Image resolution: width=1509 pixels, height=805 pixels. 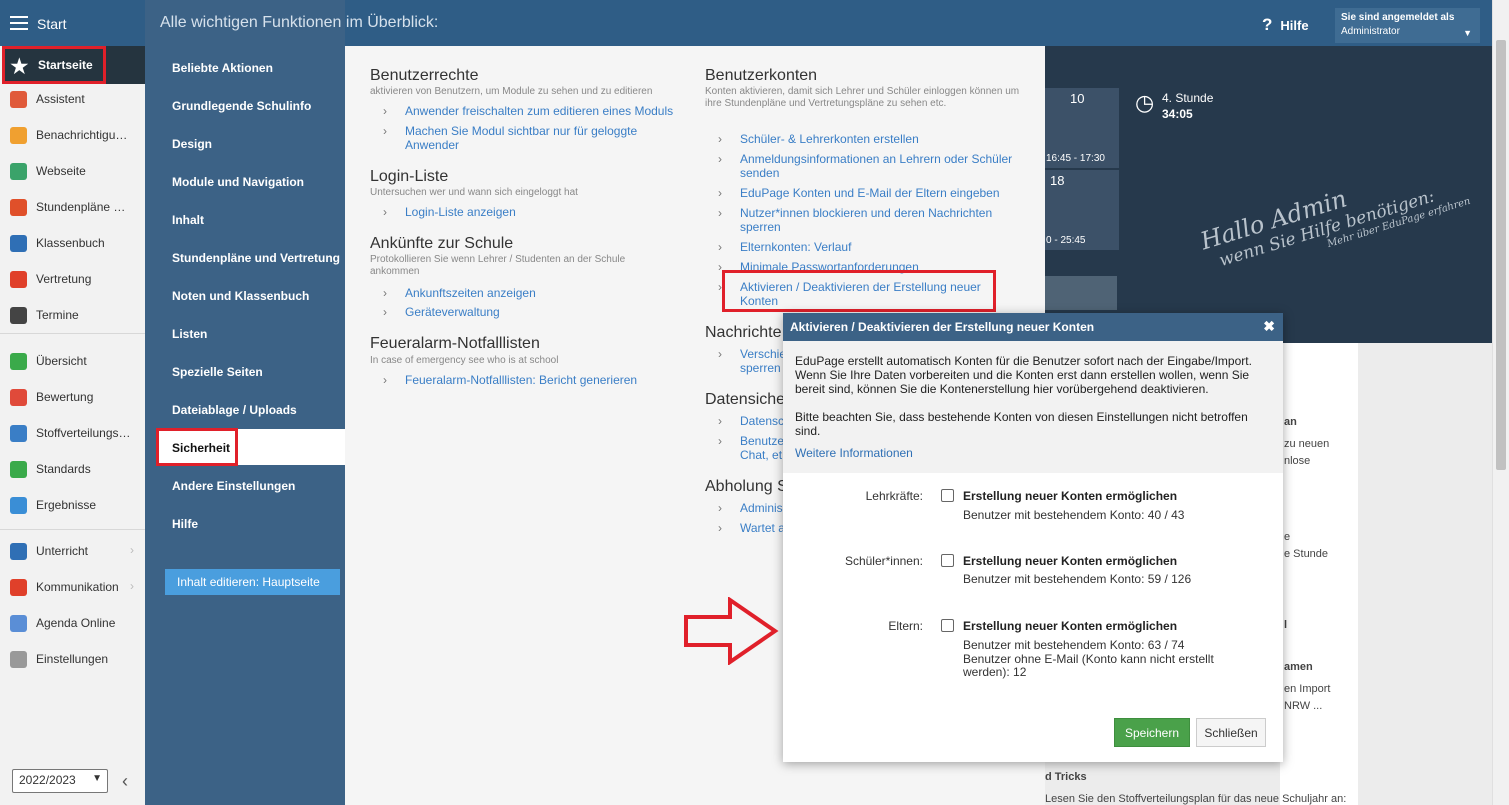 What do you see at coordinates (1407, 25) in the screenshot?
I see `user-menu: Sie sind angemeldet als Administrator ▼` at bounding box center [1407, 25].